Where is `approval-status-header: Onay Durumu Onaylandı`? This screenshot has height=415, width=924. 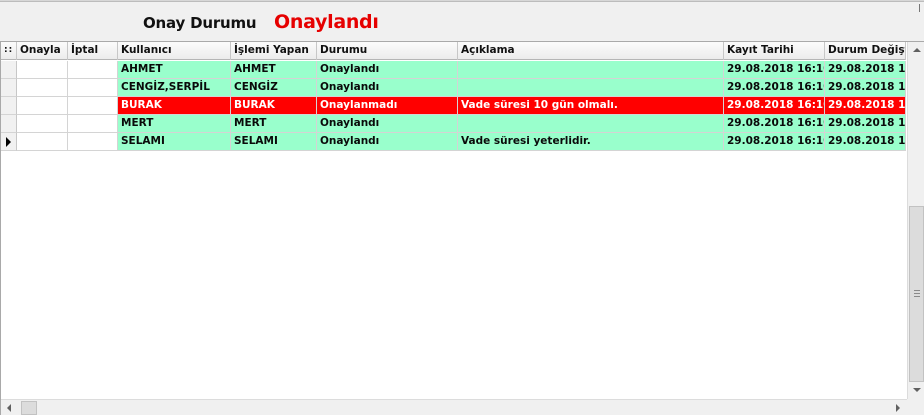
approval-status-header: Onay Durumu Onaylandı is located at coordinates (462, 21).